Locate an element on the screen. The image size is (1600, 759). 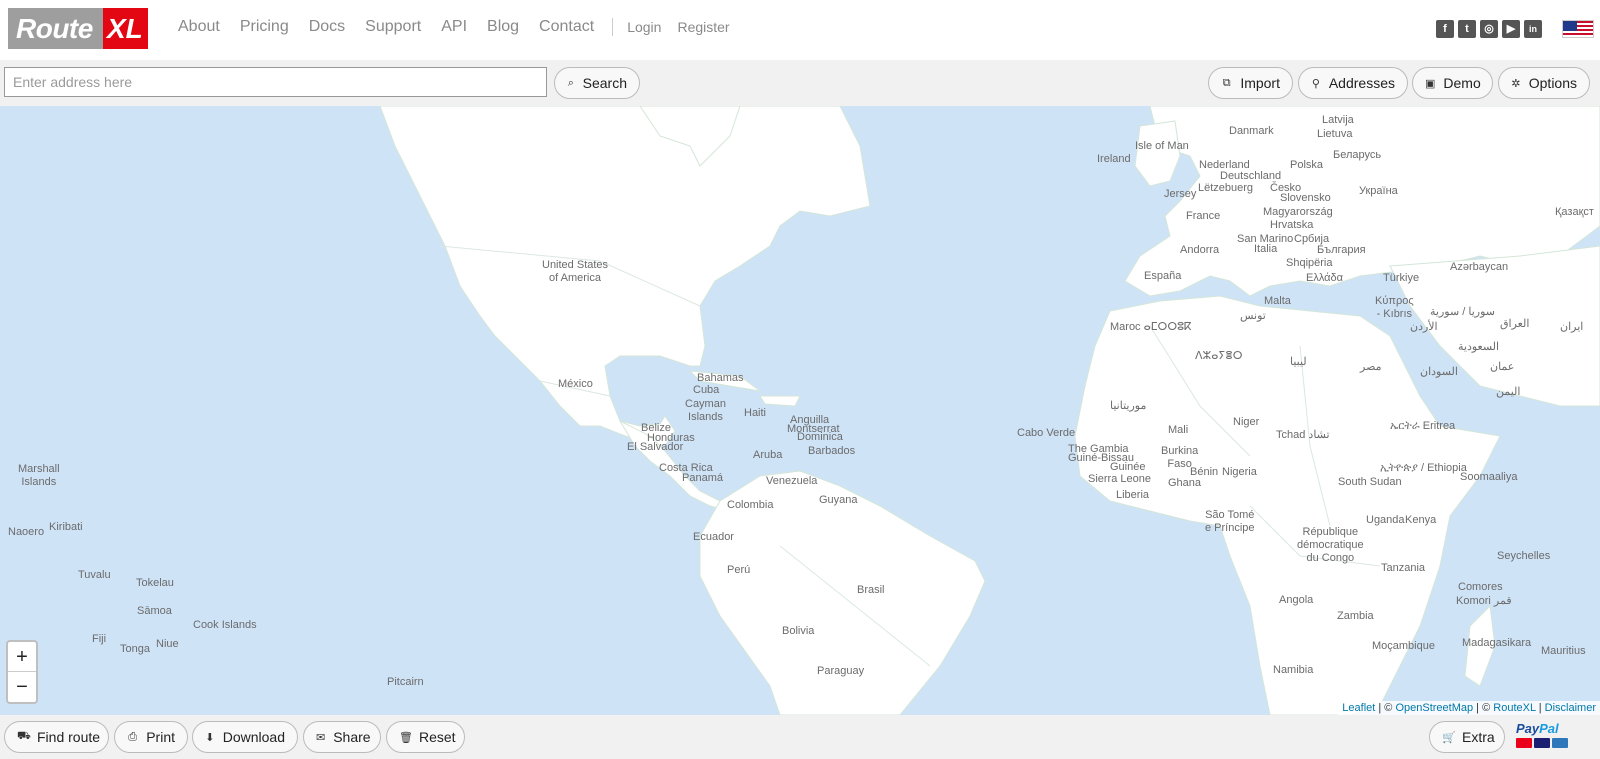
map-label-seychelles: Seychelles is located at coordinates (1524, 556).